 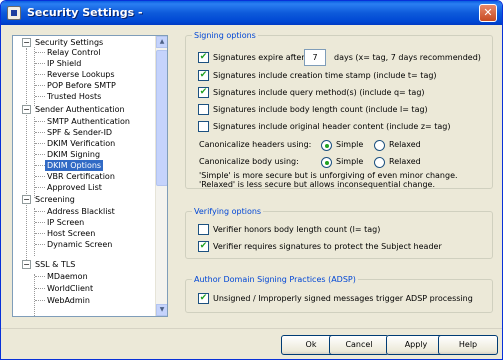 I want to click on collapse-ssl-tls-icon: −, so click(x=26, y=264).